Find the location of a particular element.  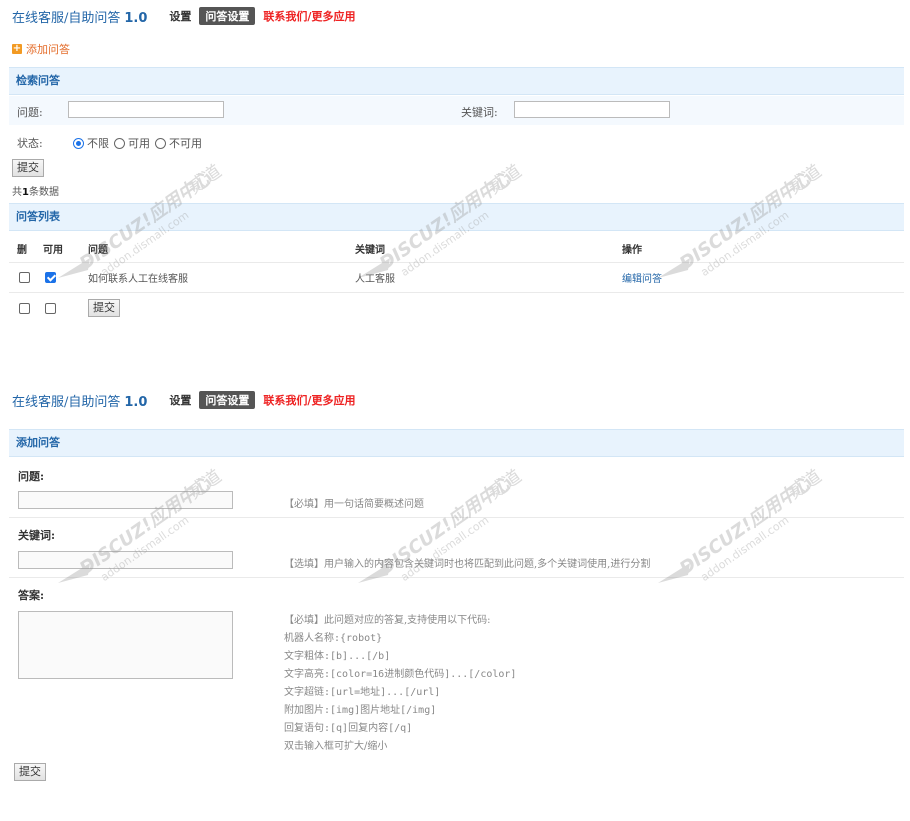

col-question: 问题 is located at coordinates (98, 250).